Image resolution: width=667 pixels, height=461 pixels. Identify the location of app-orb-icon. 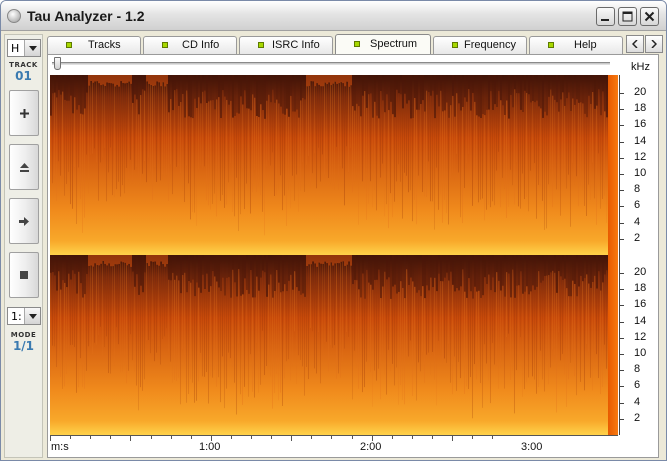
(14, 16).